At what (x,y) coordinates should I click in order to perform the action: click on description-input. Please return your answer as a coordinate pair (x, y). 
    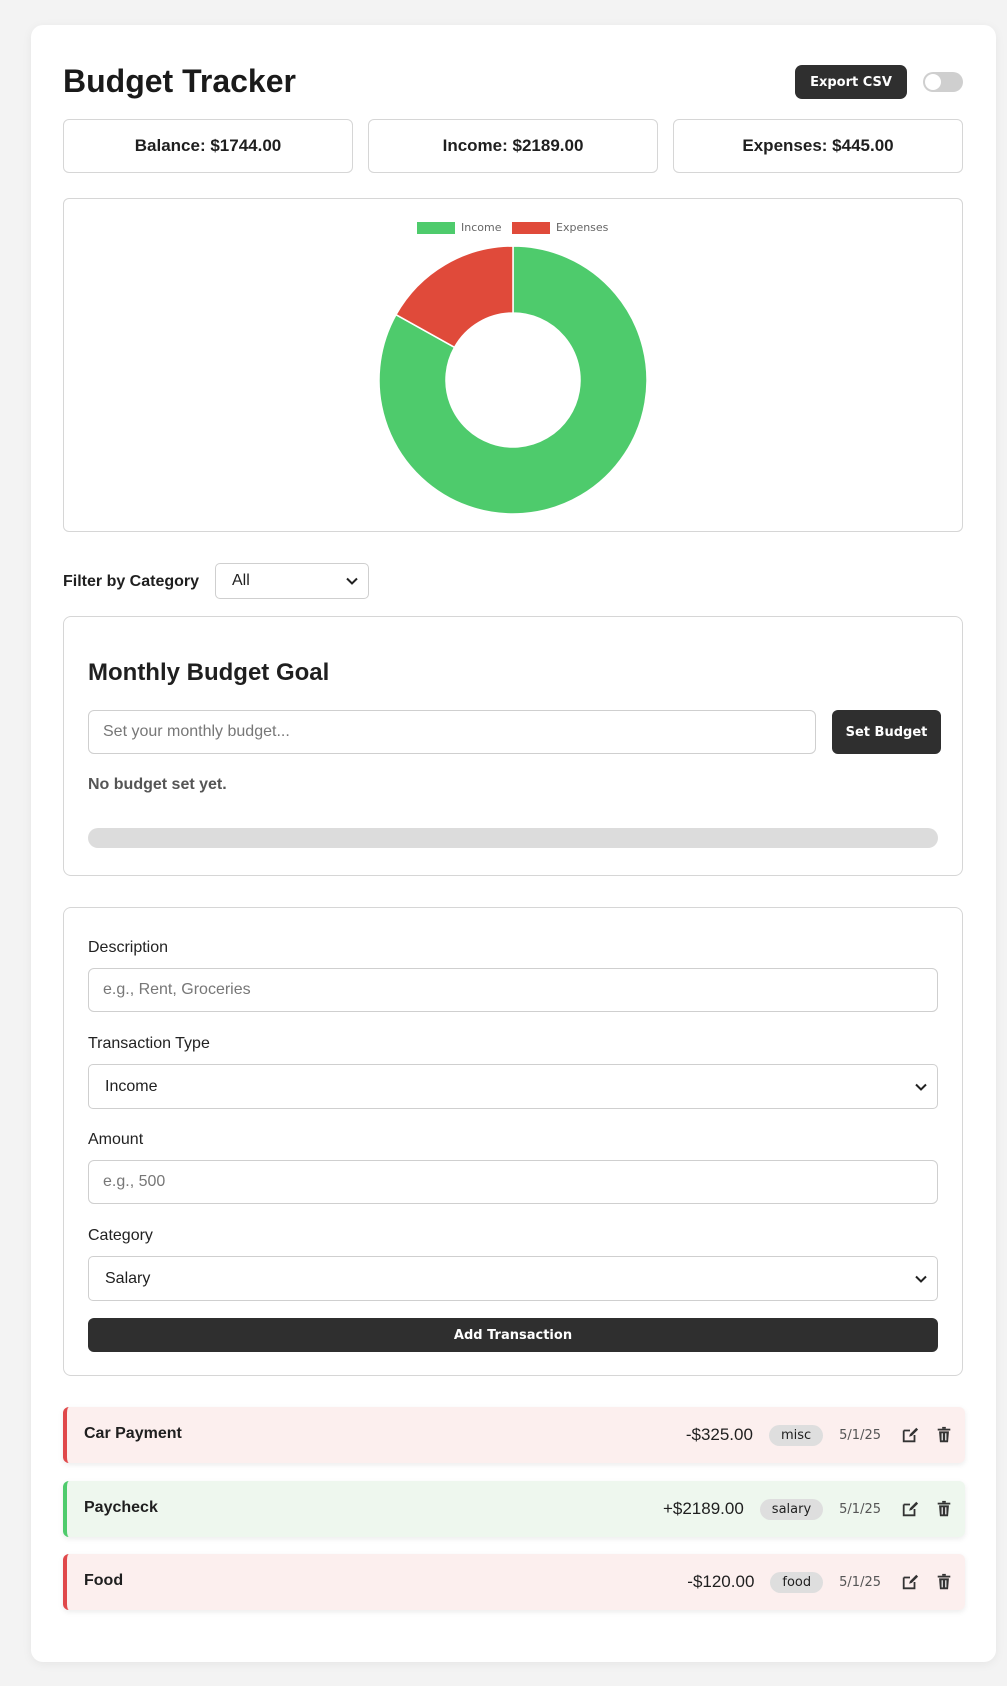
    Looking at the image, I should click on (513, 990).